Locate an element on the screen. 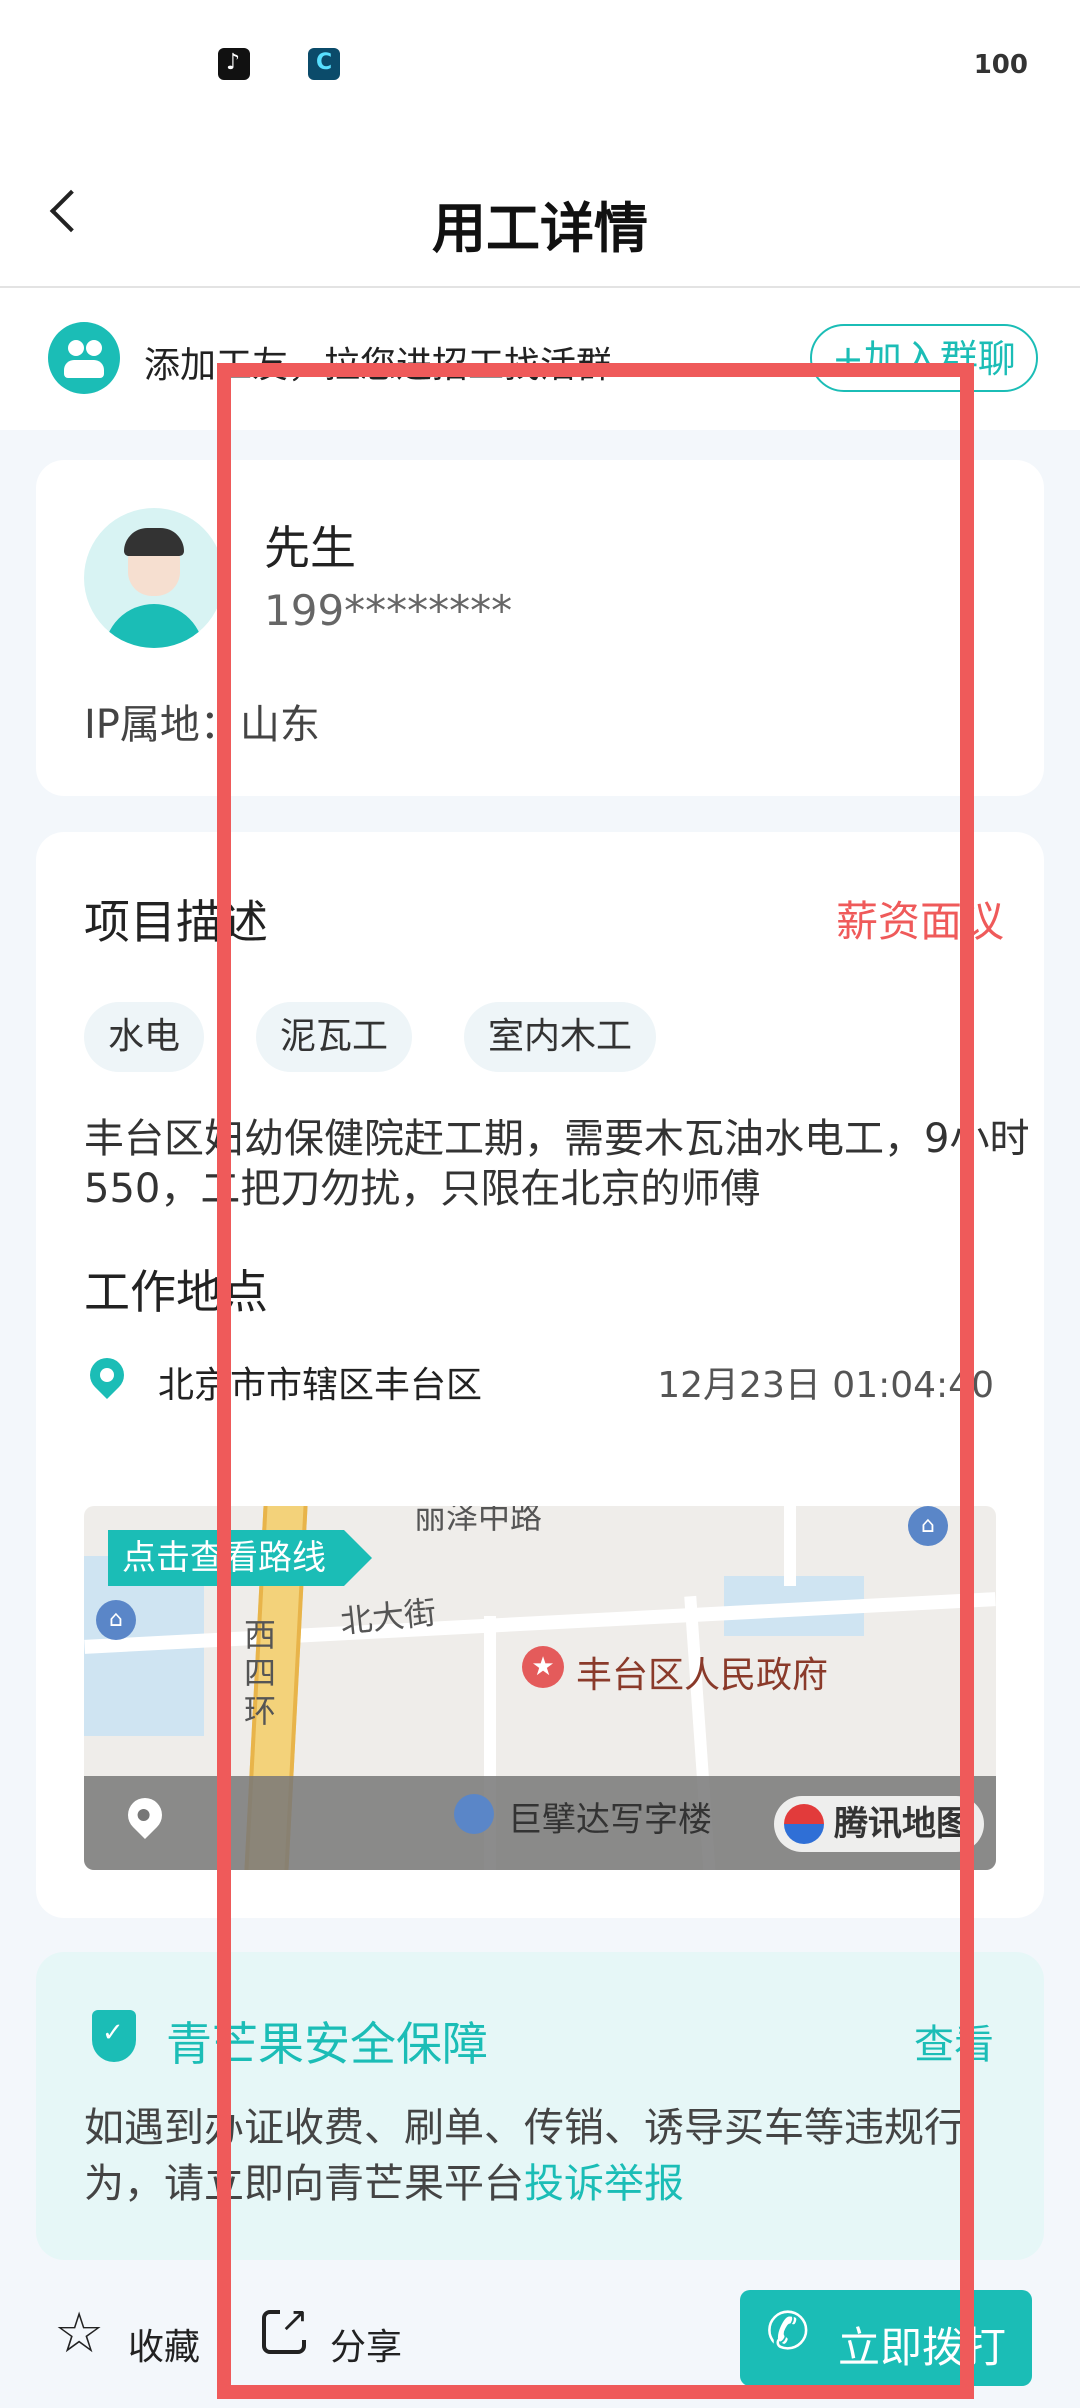  employer-phone: 199******** is located at coordinates (388, 610).